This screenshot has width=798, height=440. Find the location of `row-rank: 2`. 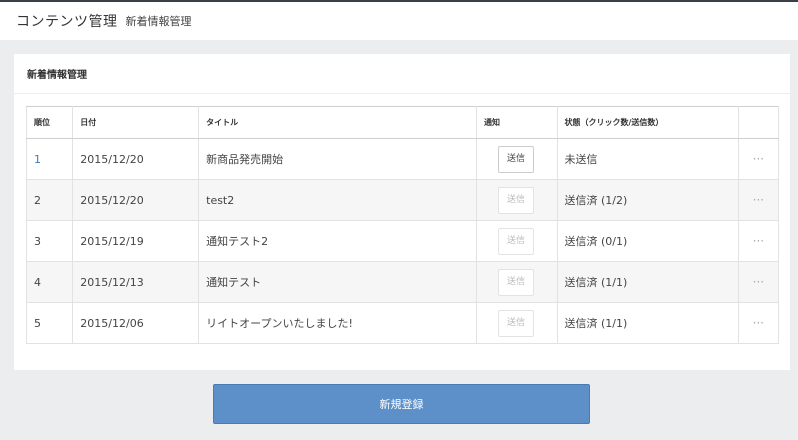

row-rank: 2 is located at coordinates (49, 200).